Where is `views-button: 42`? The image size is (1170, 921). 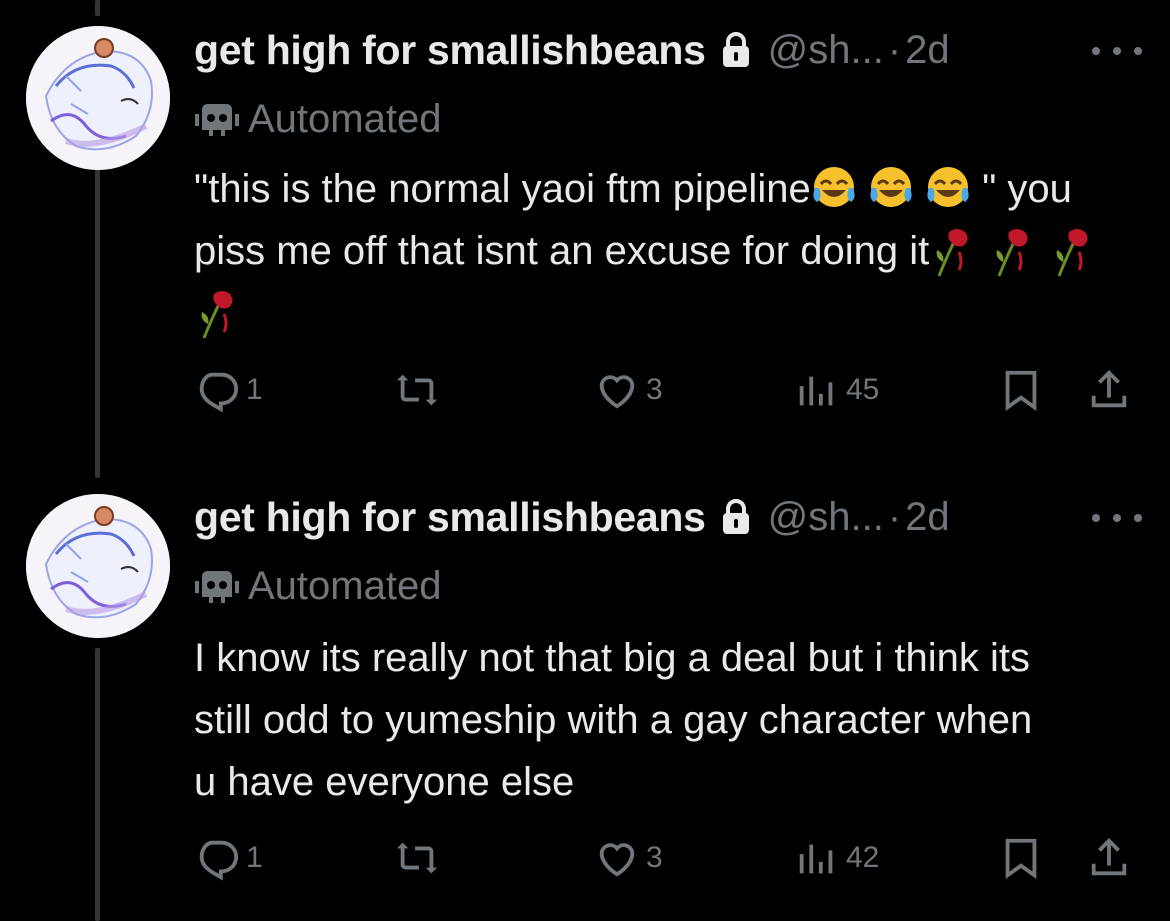 views-button: 42 is located at coordinates (836, 858).